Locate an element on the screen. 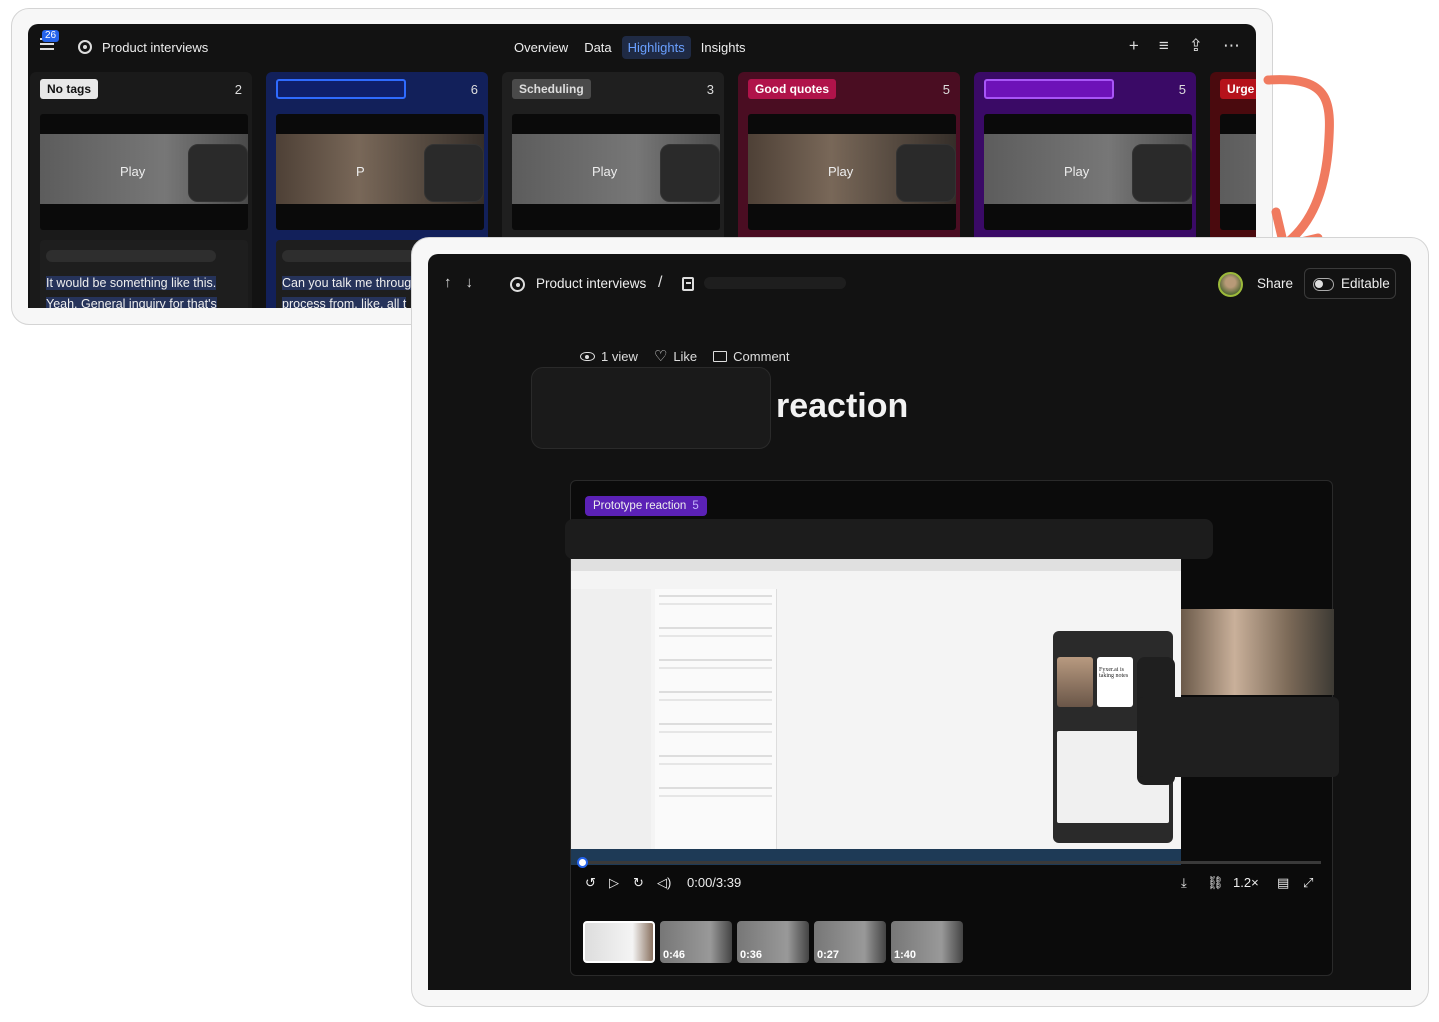  like-button: ♡ Like is located at coordinates (675, 356).